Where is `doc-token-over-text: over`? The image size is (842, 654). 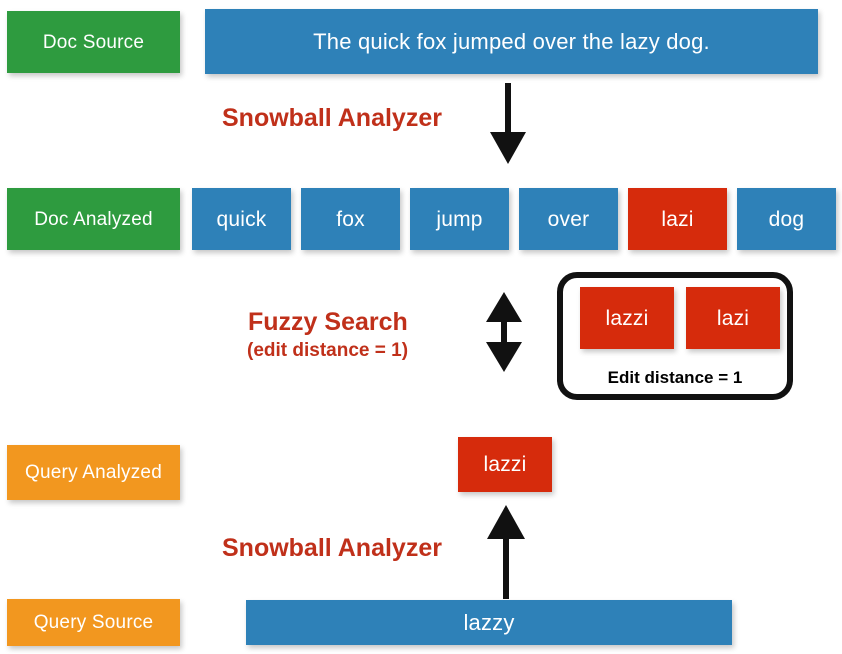 doc-token-over-text: over is located at coordinates (568, 219).